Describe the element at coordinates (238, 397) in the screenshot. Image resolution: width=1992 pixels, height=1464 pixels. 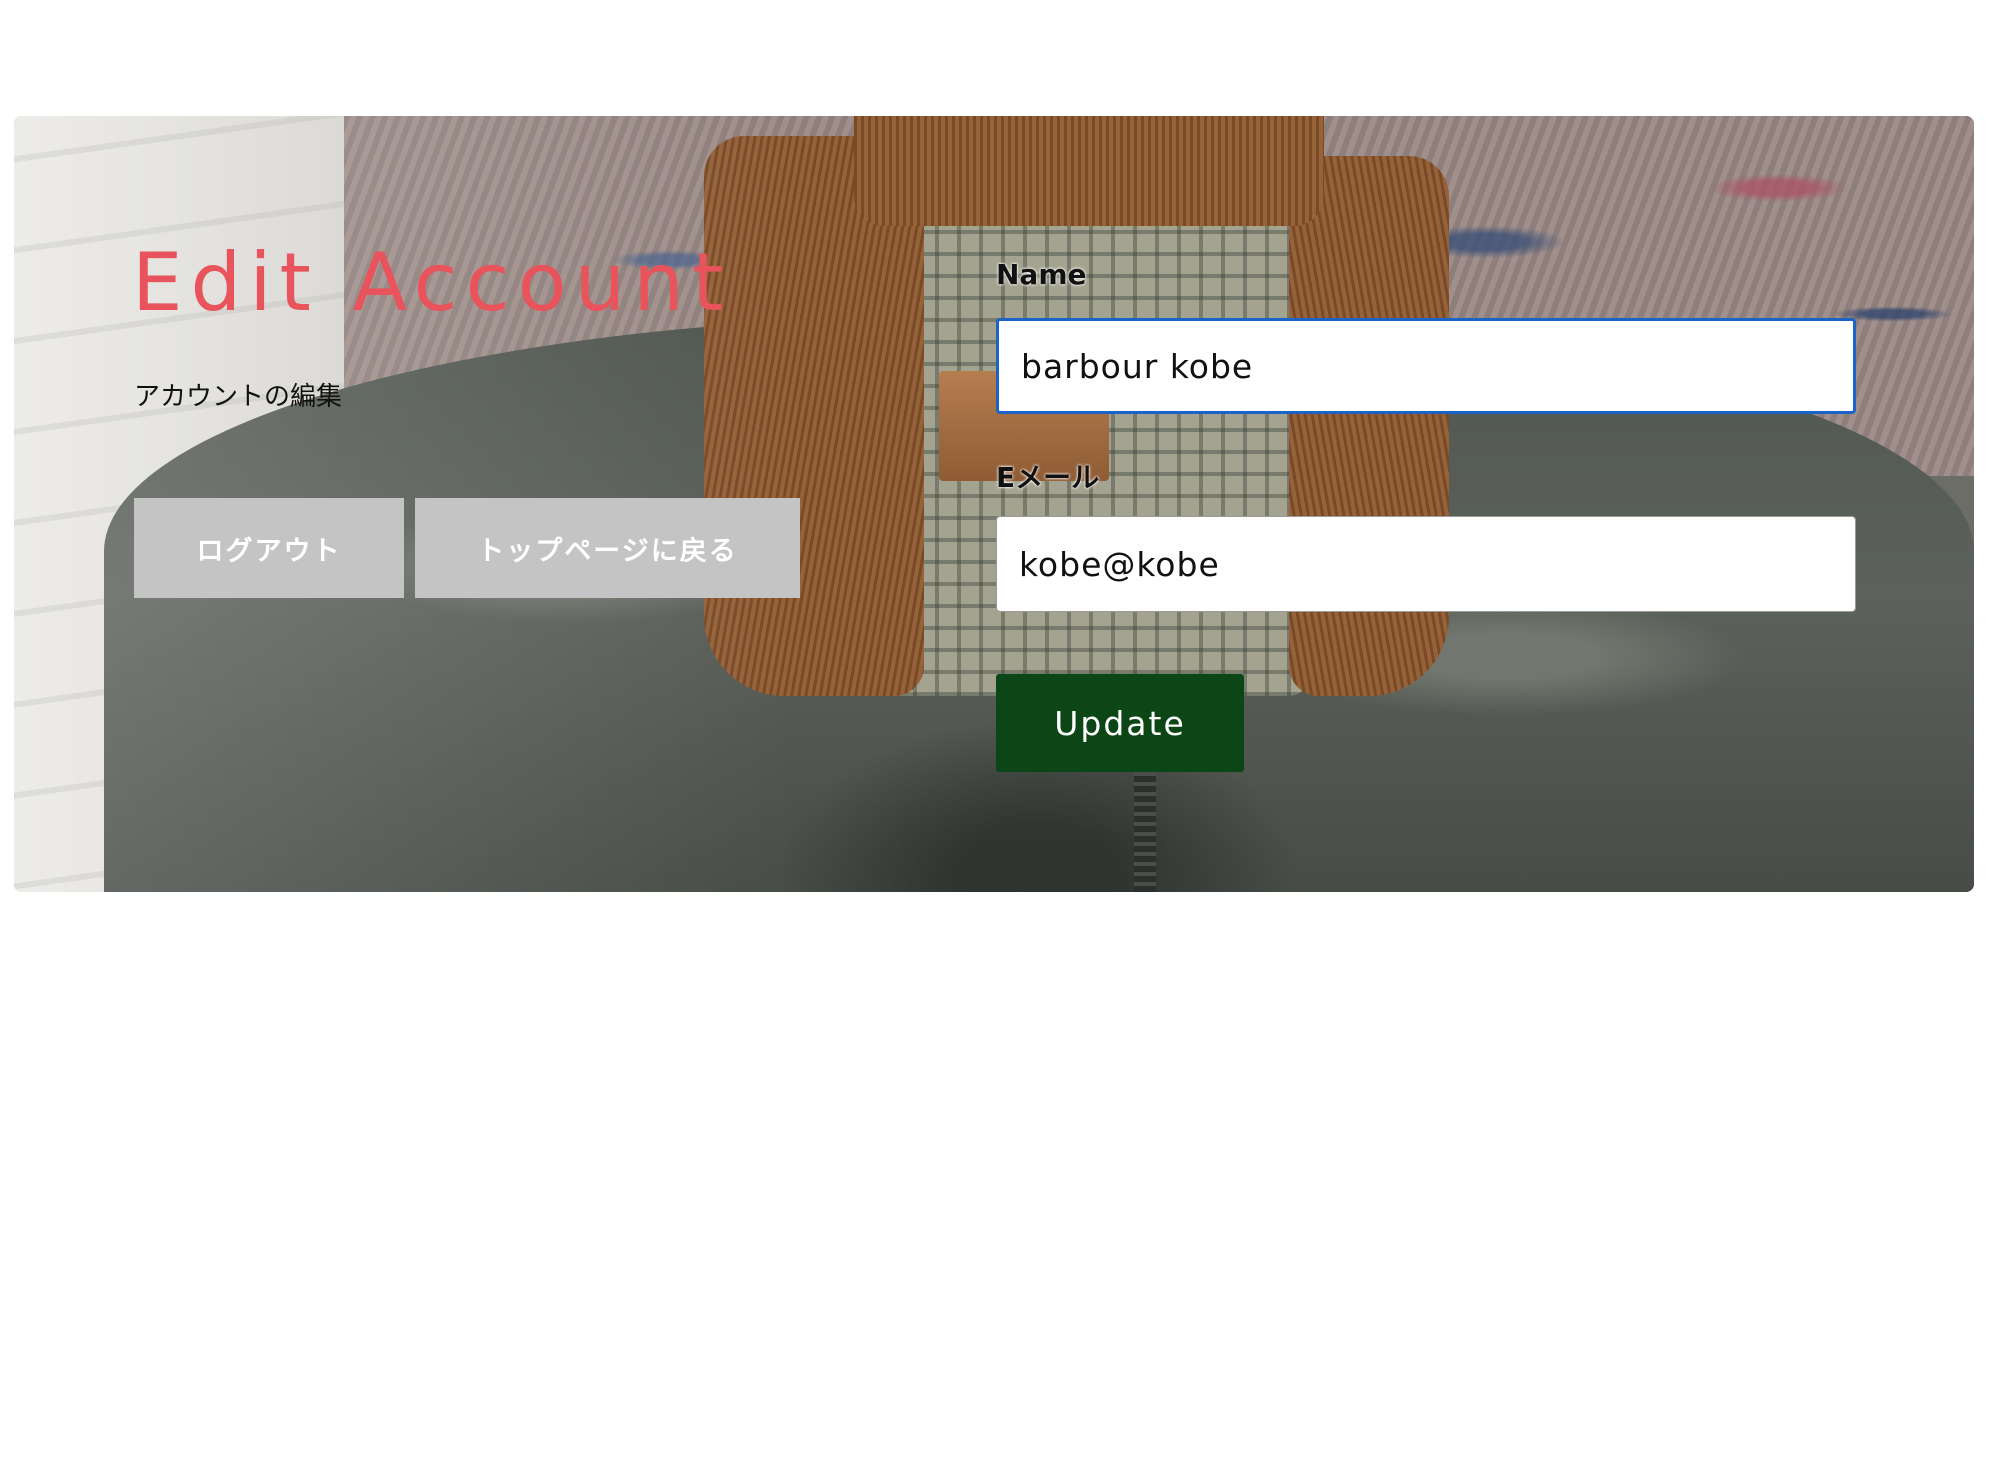
I see `page-subtitle: アカウントの編集` at that location.